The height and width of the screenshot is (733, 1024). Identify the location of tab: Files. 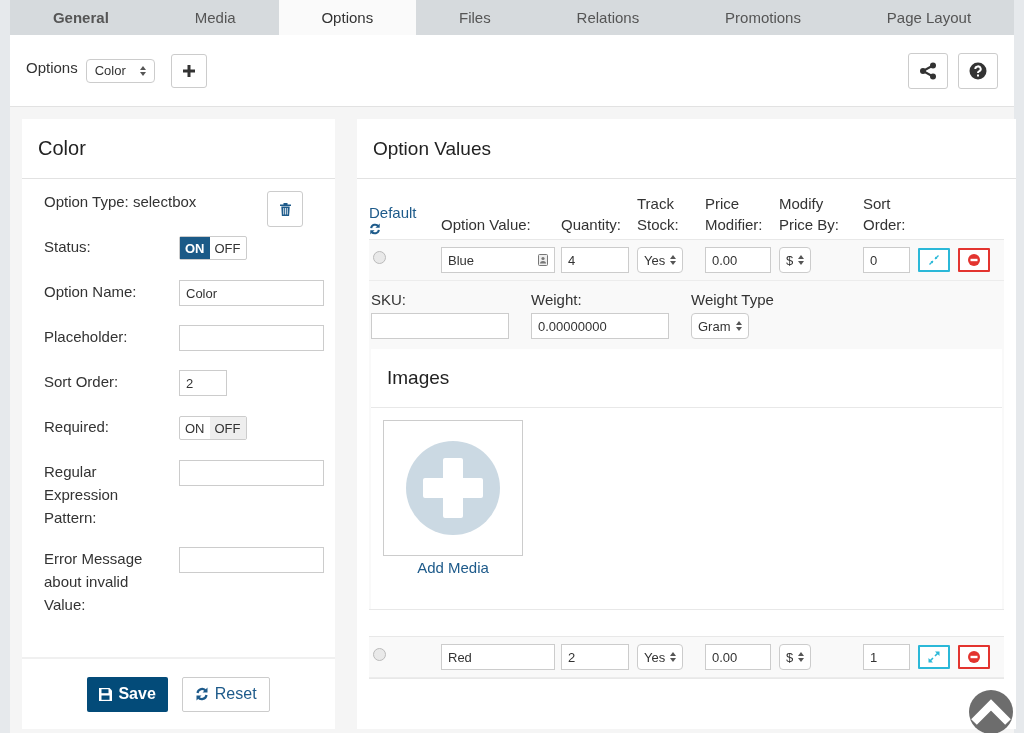
(475, 17).